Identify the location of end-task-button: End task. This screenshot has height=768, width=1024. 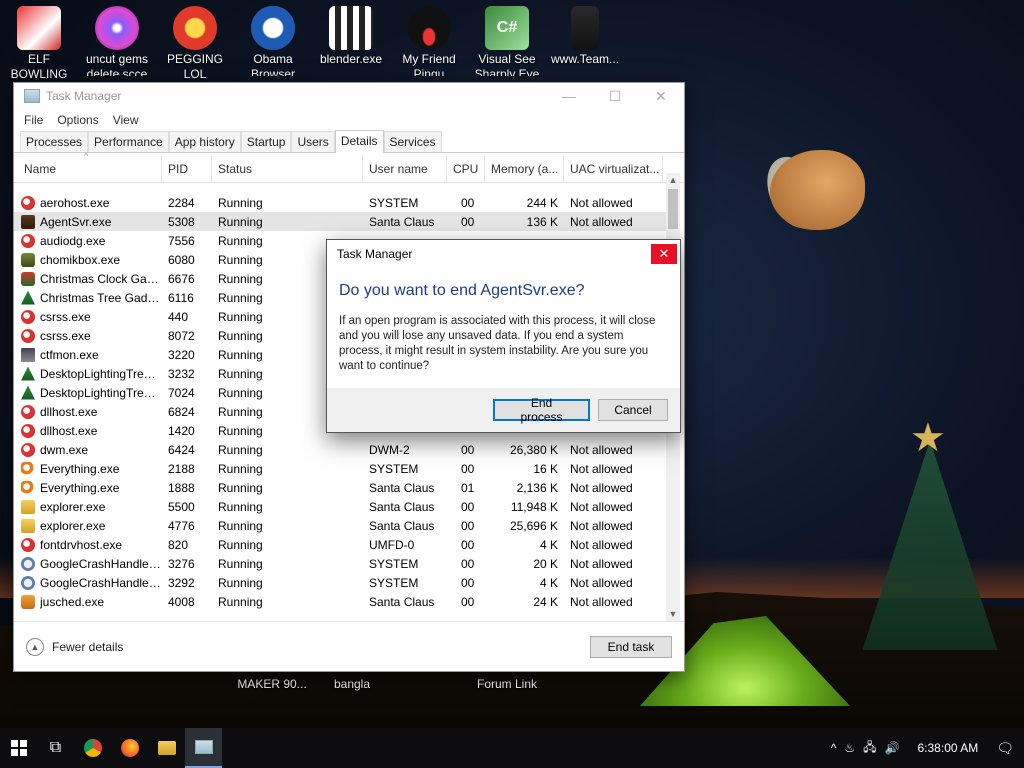
(631, 646).